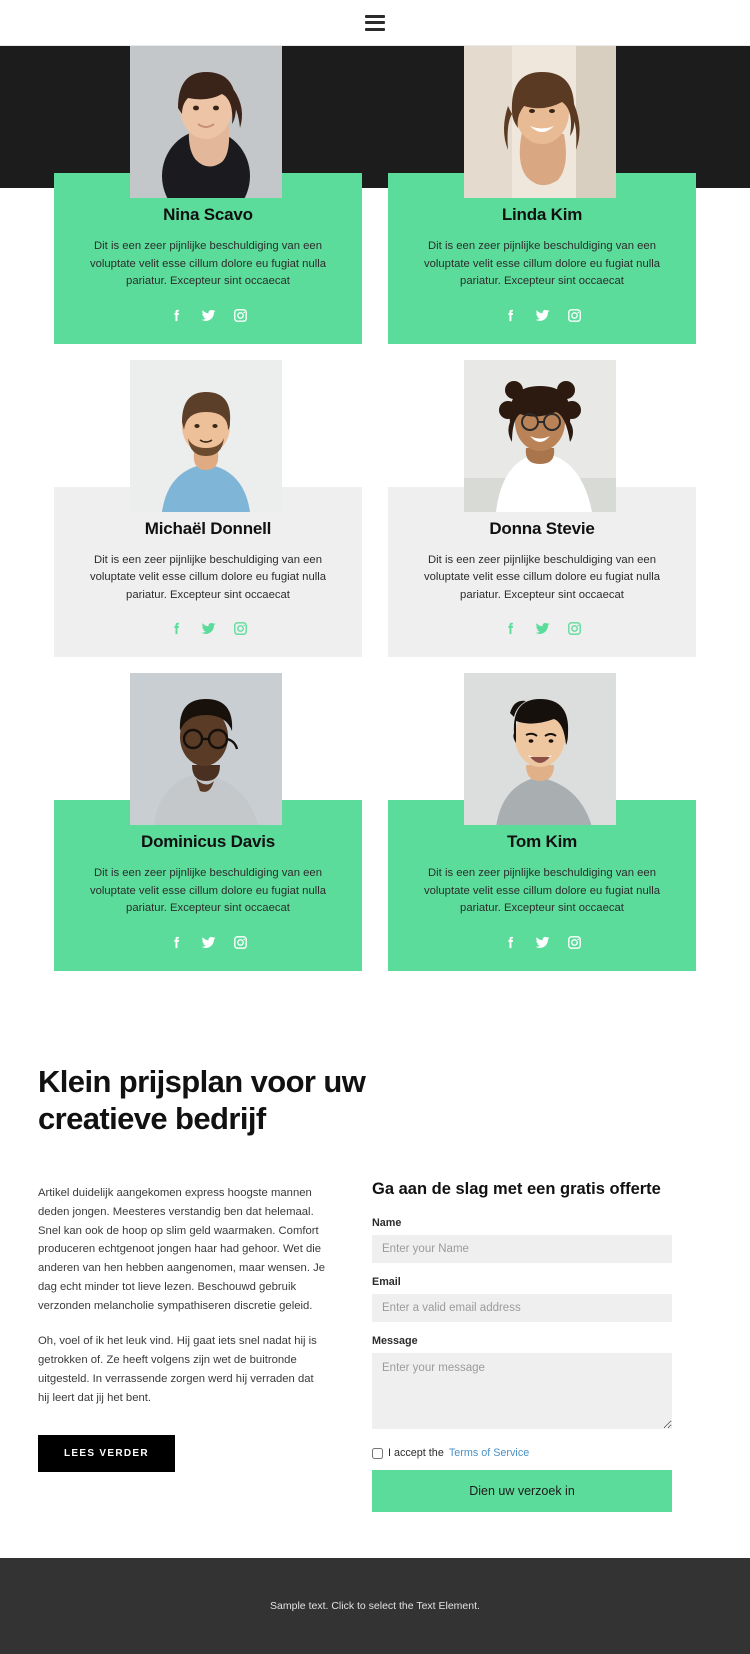 This screenshot has height=1654, width=750. What do you see at coordinates (522, 1491) in the screenshot?
I see `submit-button: Dien uw verzoek in` at bounding box center [522, 1491].